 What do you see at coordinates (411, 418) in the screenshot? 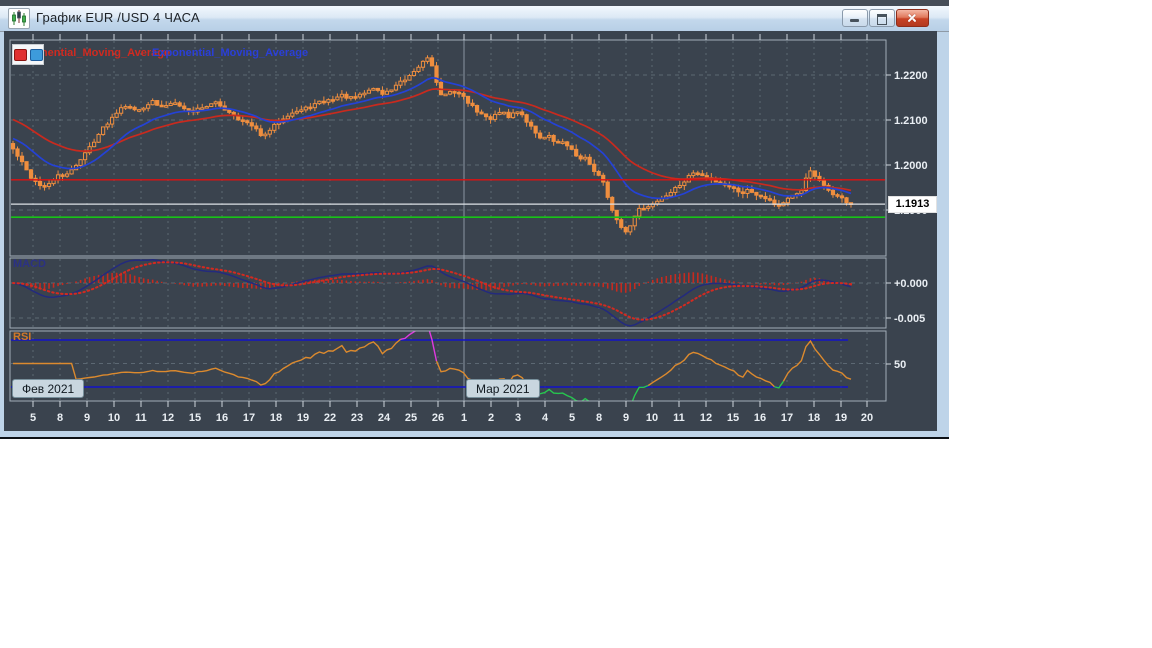
I see `x-axis-label: 25` at bounding box center [411, 418].